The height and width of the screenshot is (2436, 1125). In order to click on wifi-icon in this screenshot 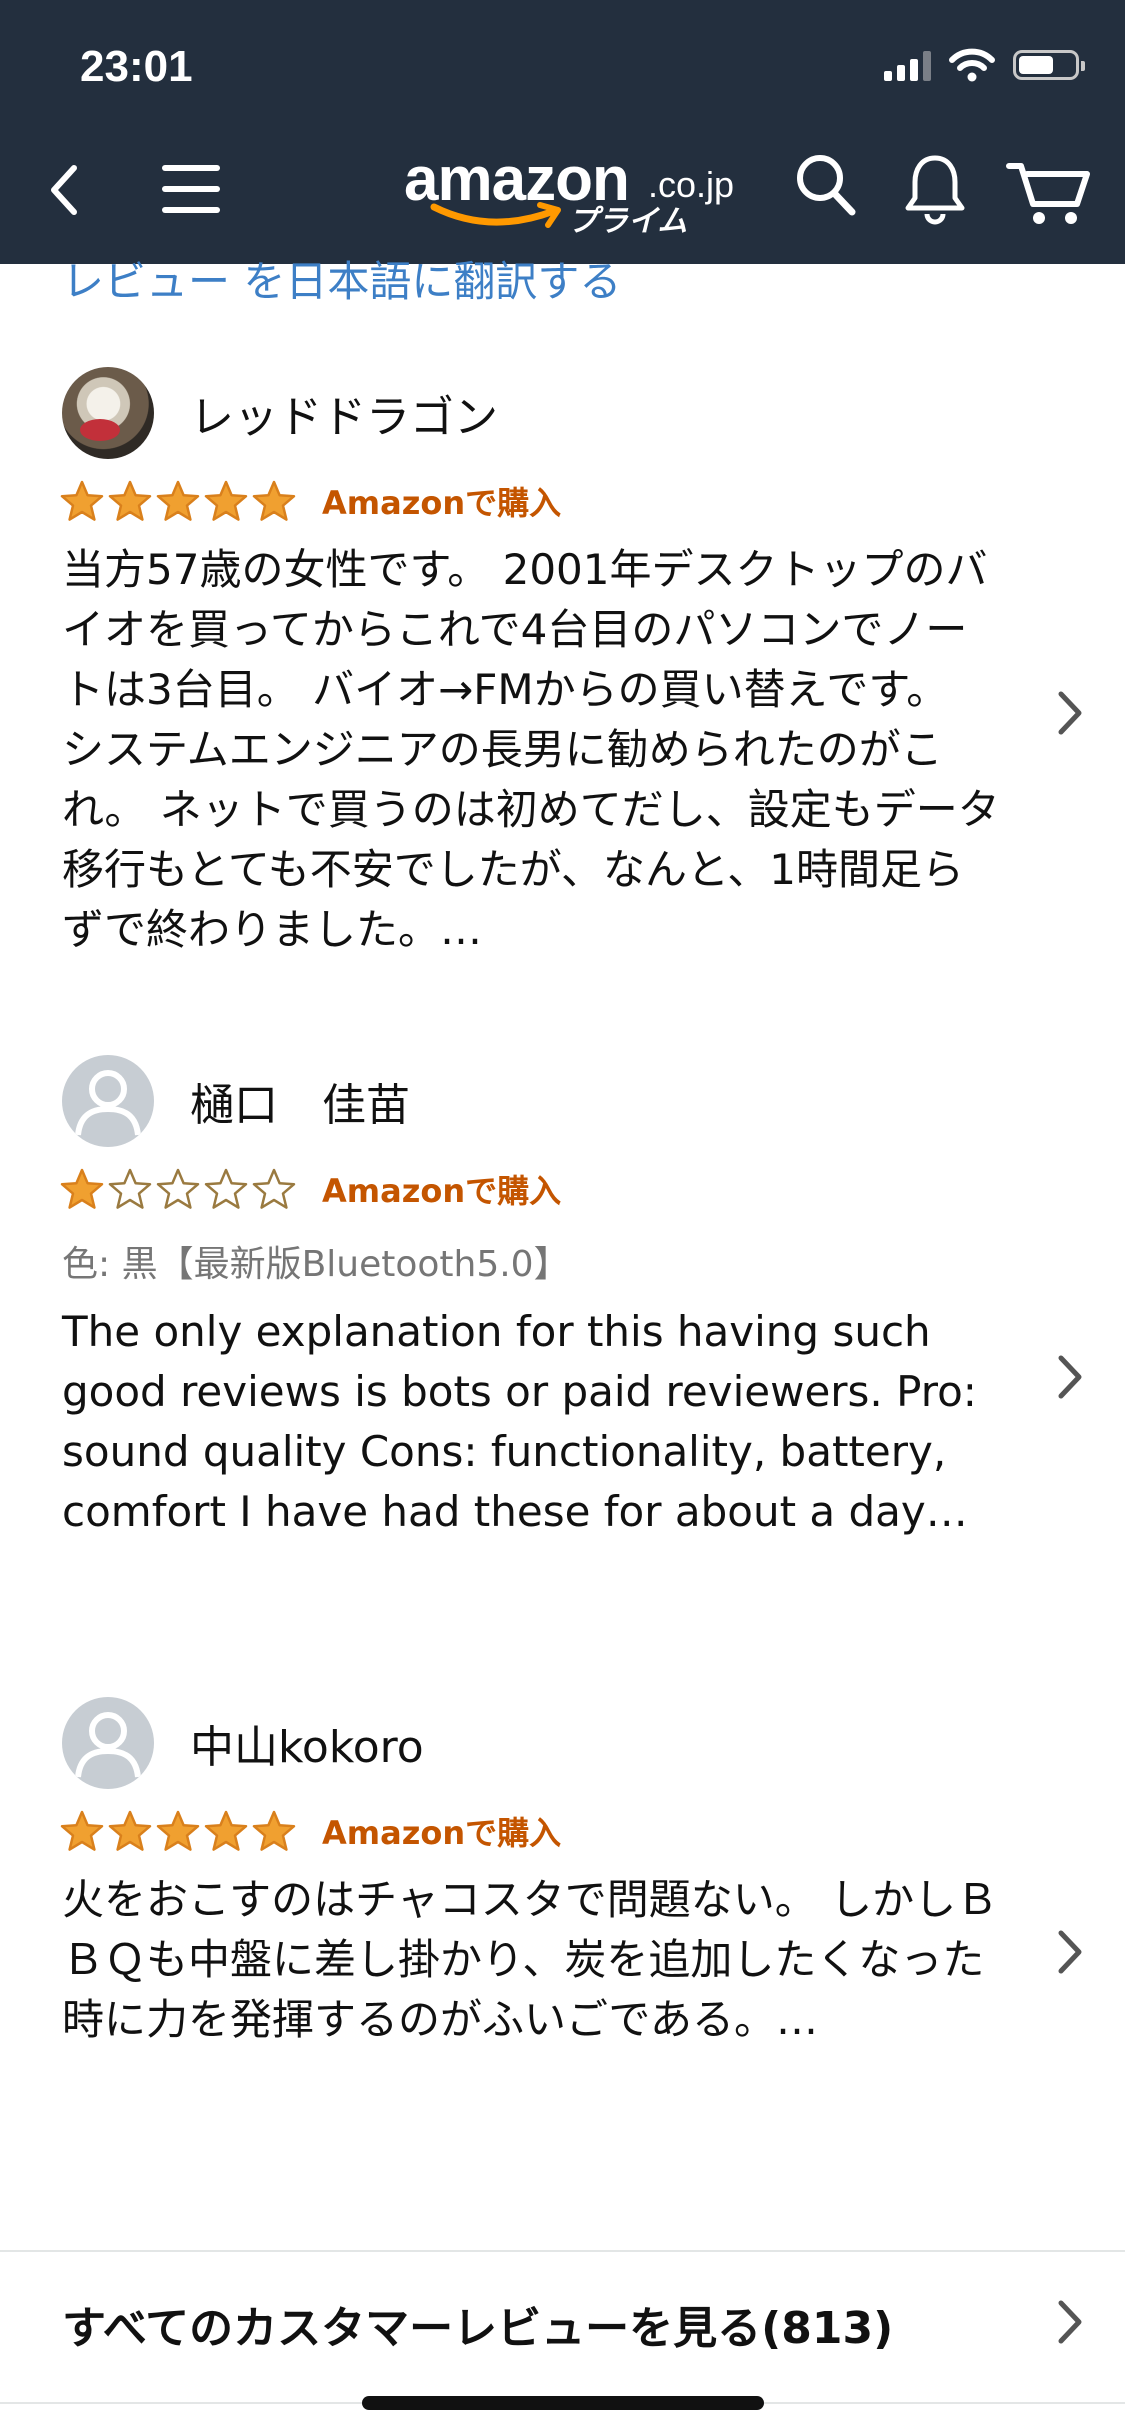, I will do `click(972, 65)`.